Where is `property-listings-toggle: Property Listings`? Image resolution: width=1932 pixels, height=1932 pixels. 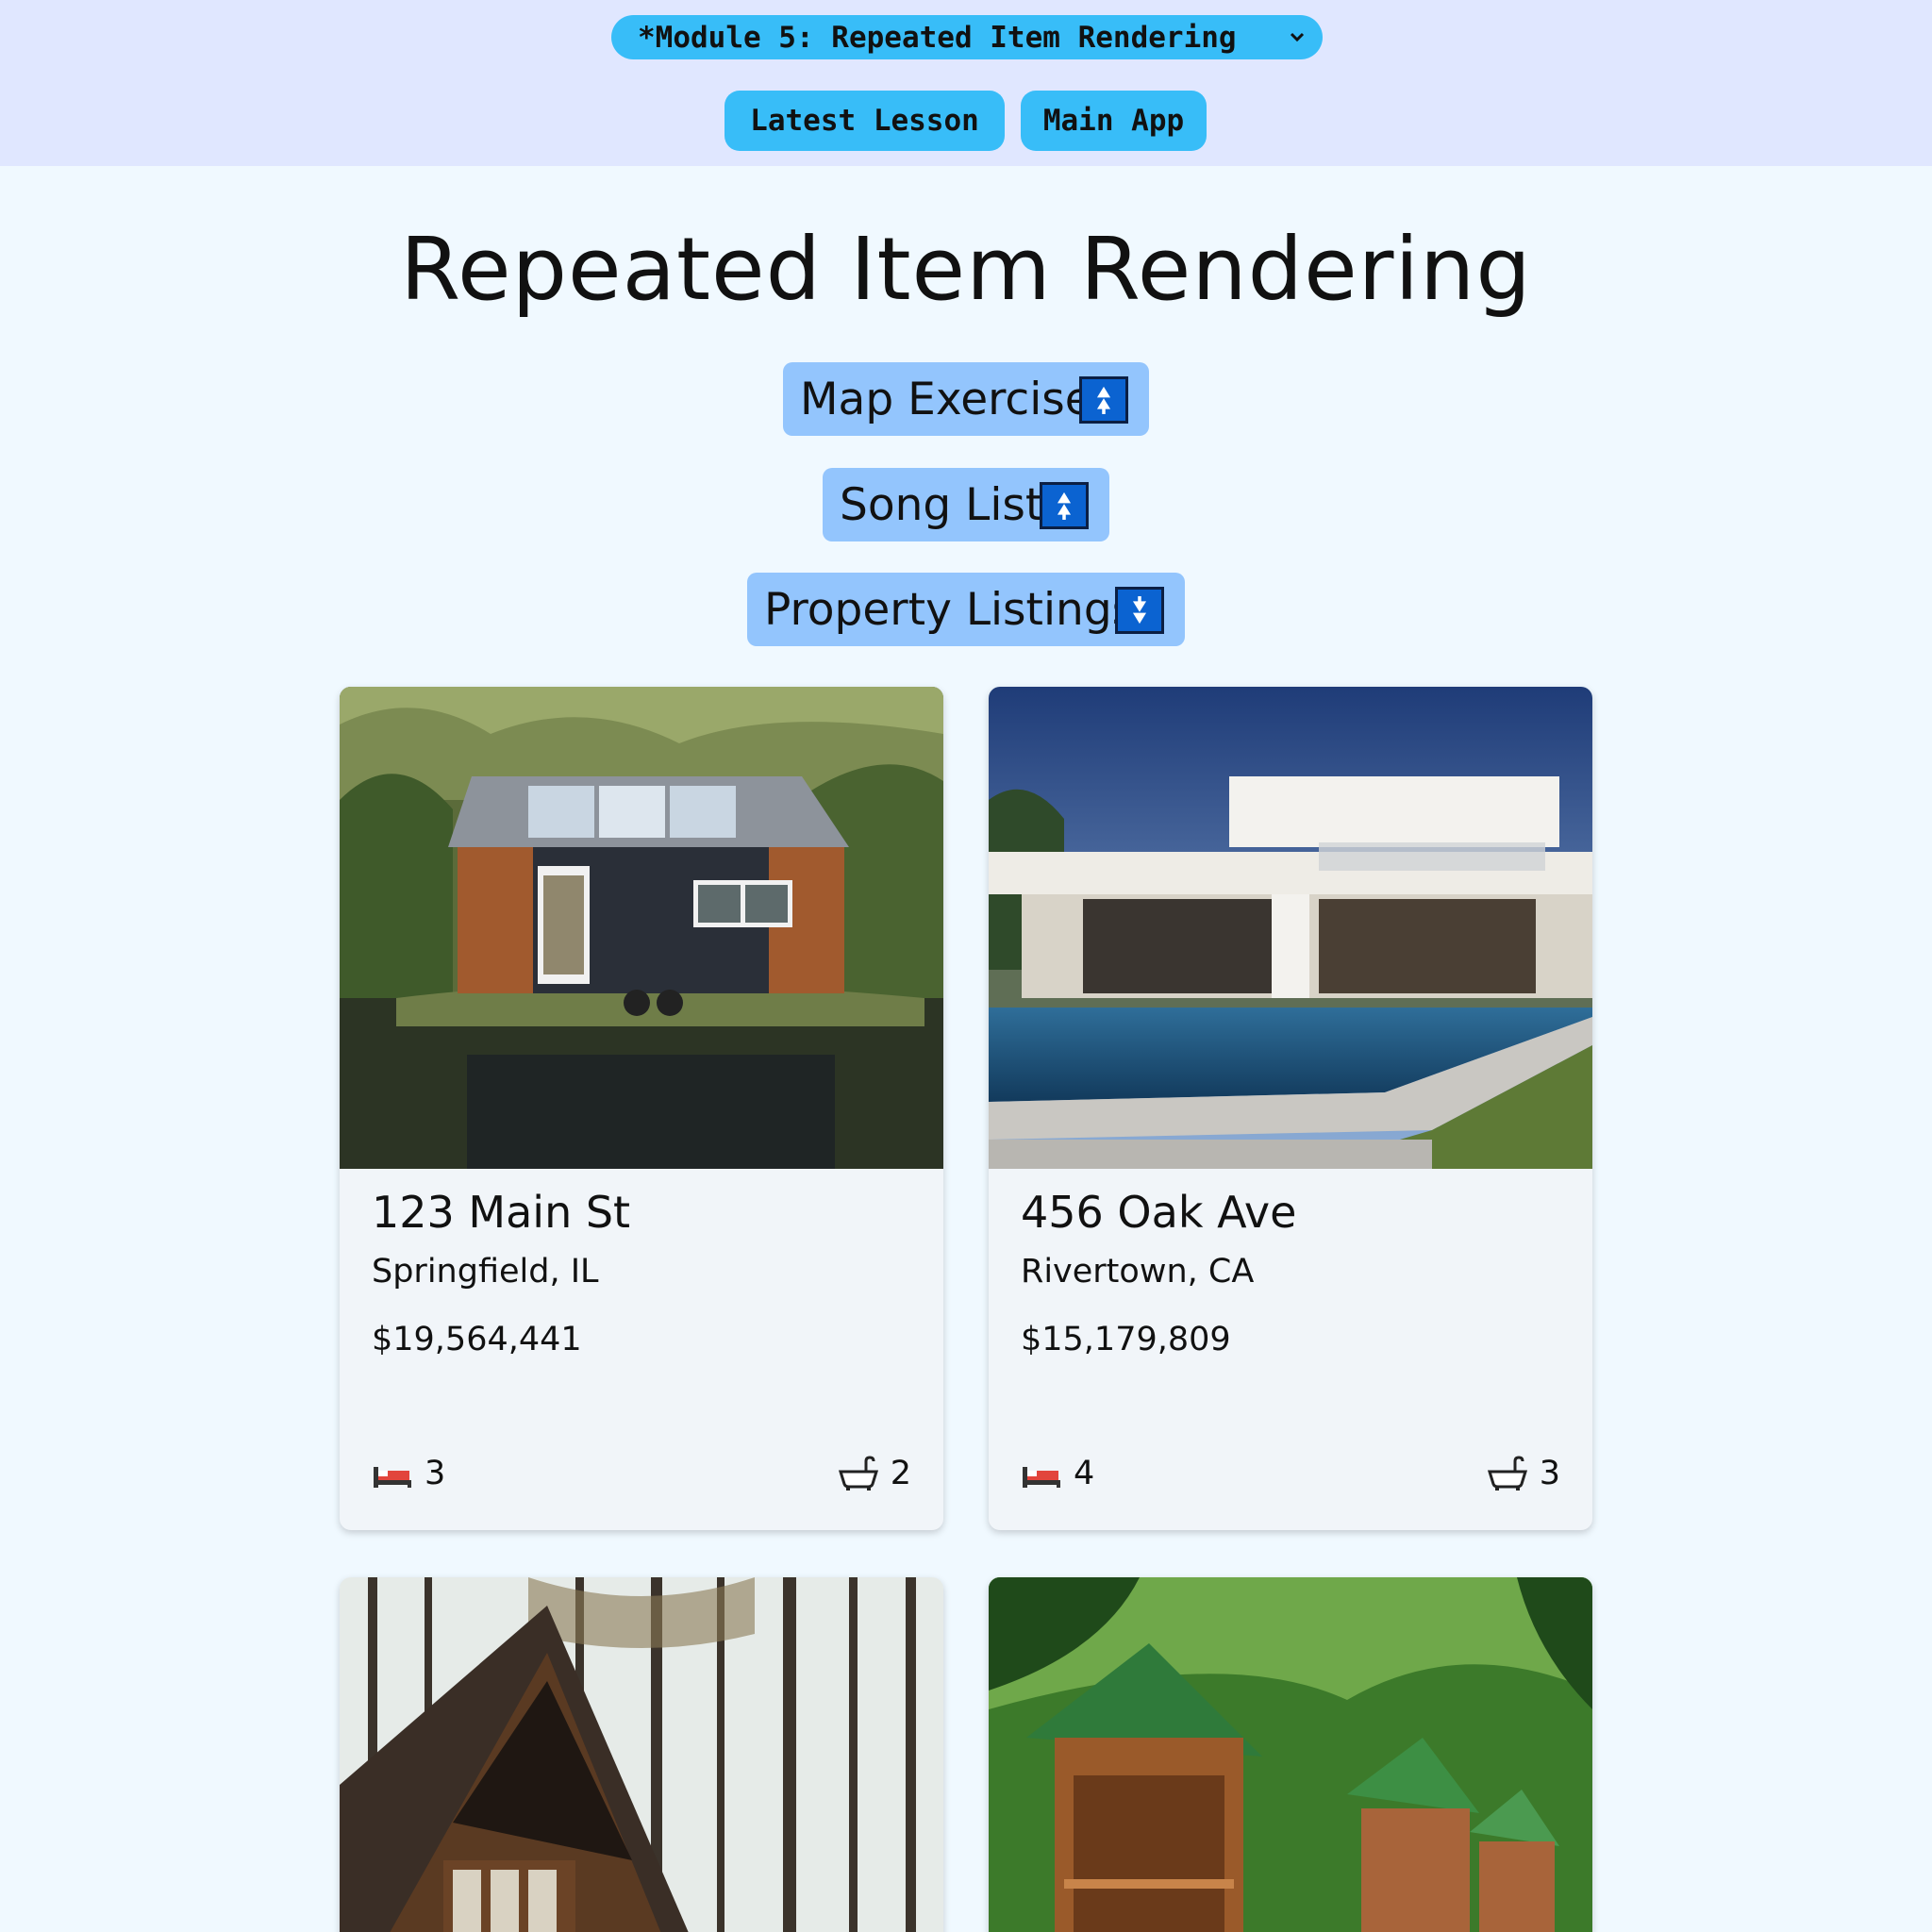 property-listings-toggle: Property Listings is located at coordinates (966, 610).